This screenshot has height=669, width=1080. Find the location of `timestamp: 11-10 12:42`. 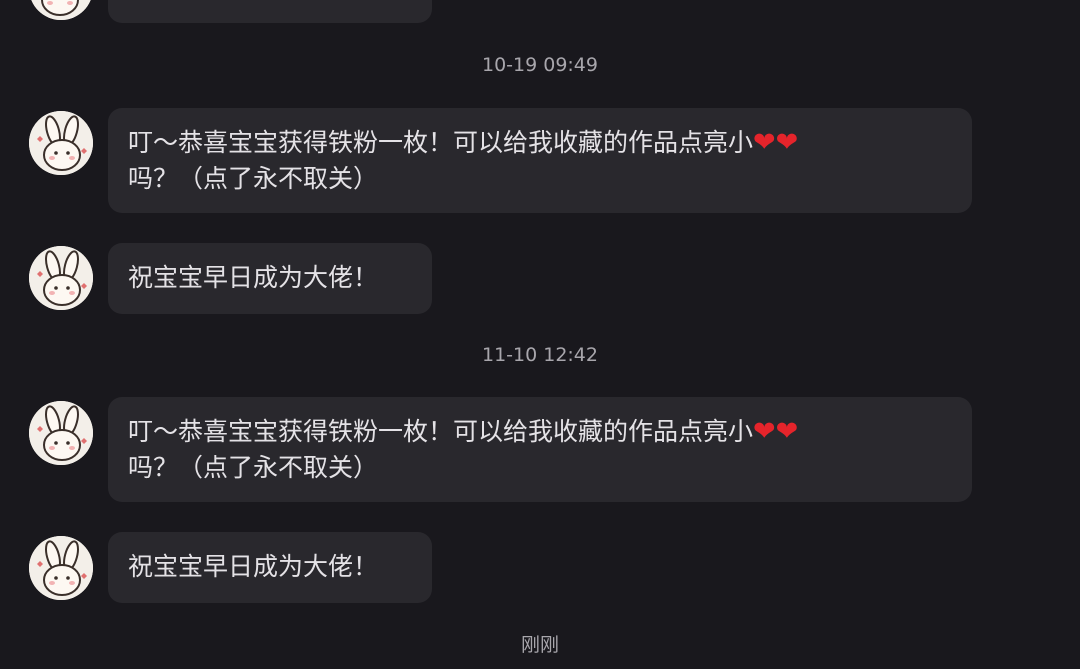

timestamp: 11-10 12:42 is located at coordinates (539, 355).